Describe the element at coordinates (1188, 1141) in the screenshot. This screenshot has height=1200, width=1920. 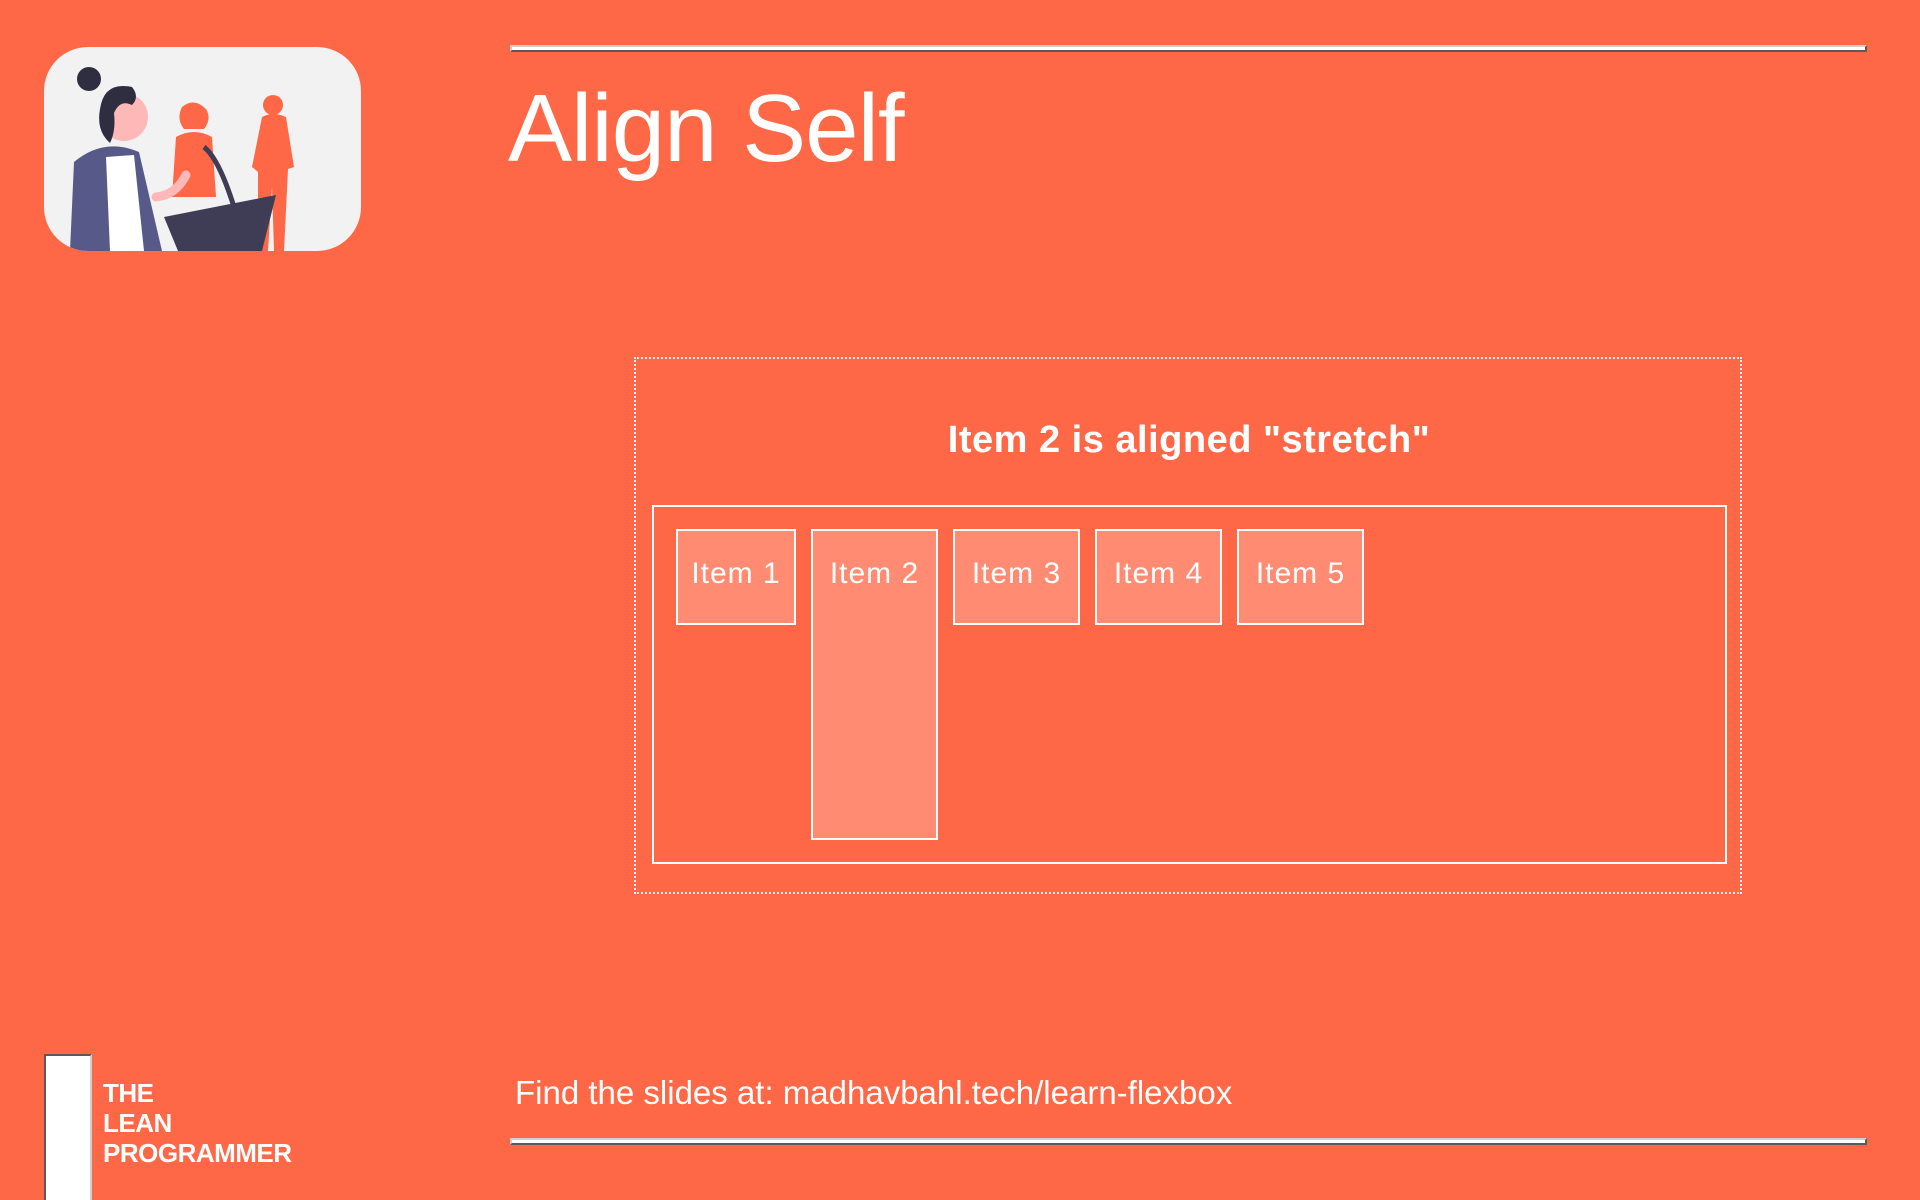
I see `bottom-divider` at that location.